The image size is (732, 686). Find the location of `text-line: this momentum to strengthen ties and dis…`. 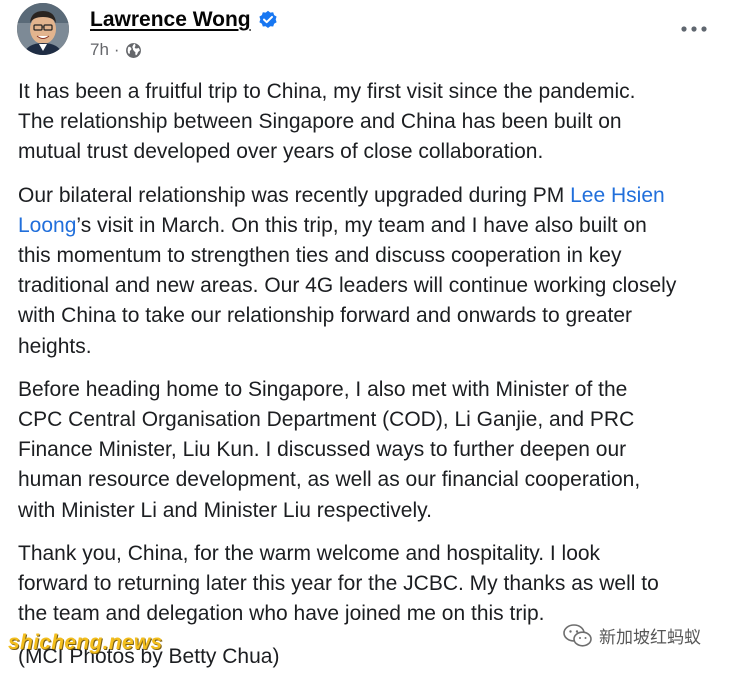

text-line: this momentum to strengthen ties and dis… is located at coordinates (320, 256).